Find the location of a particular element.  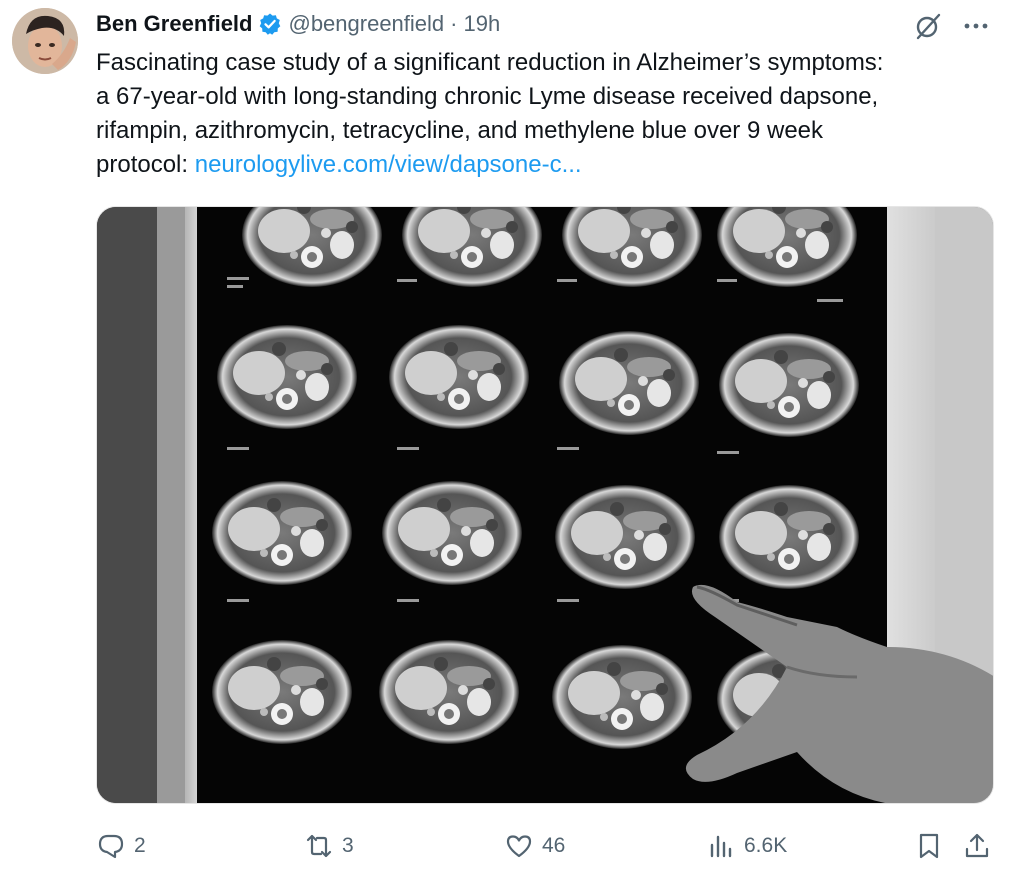

retweet-icon is located at coordinates (319, 846).